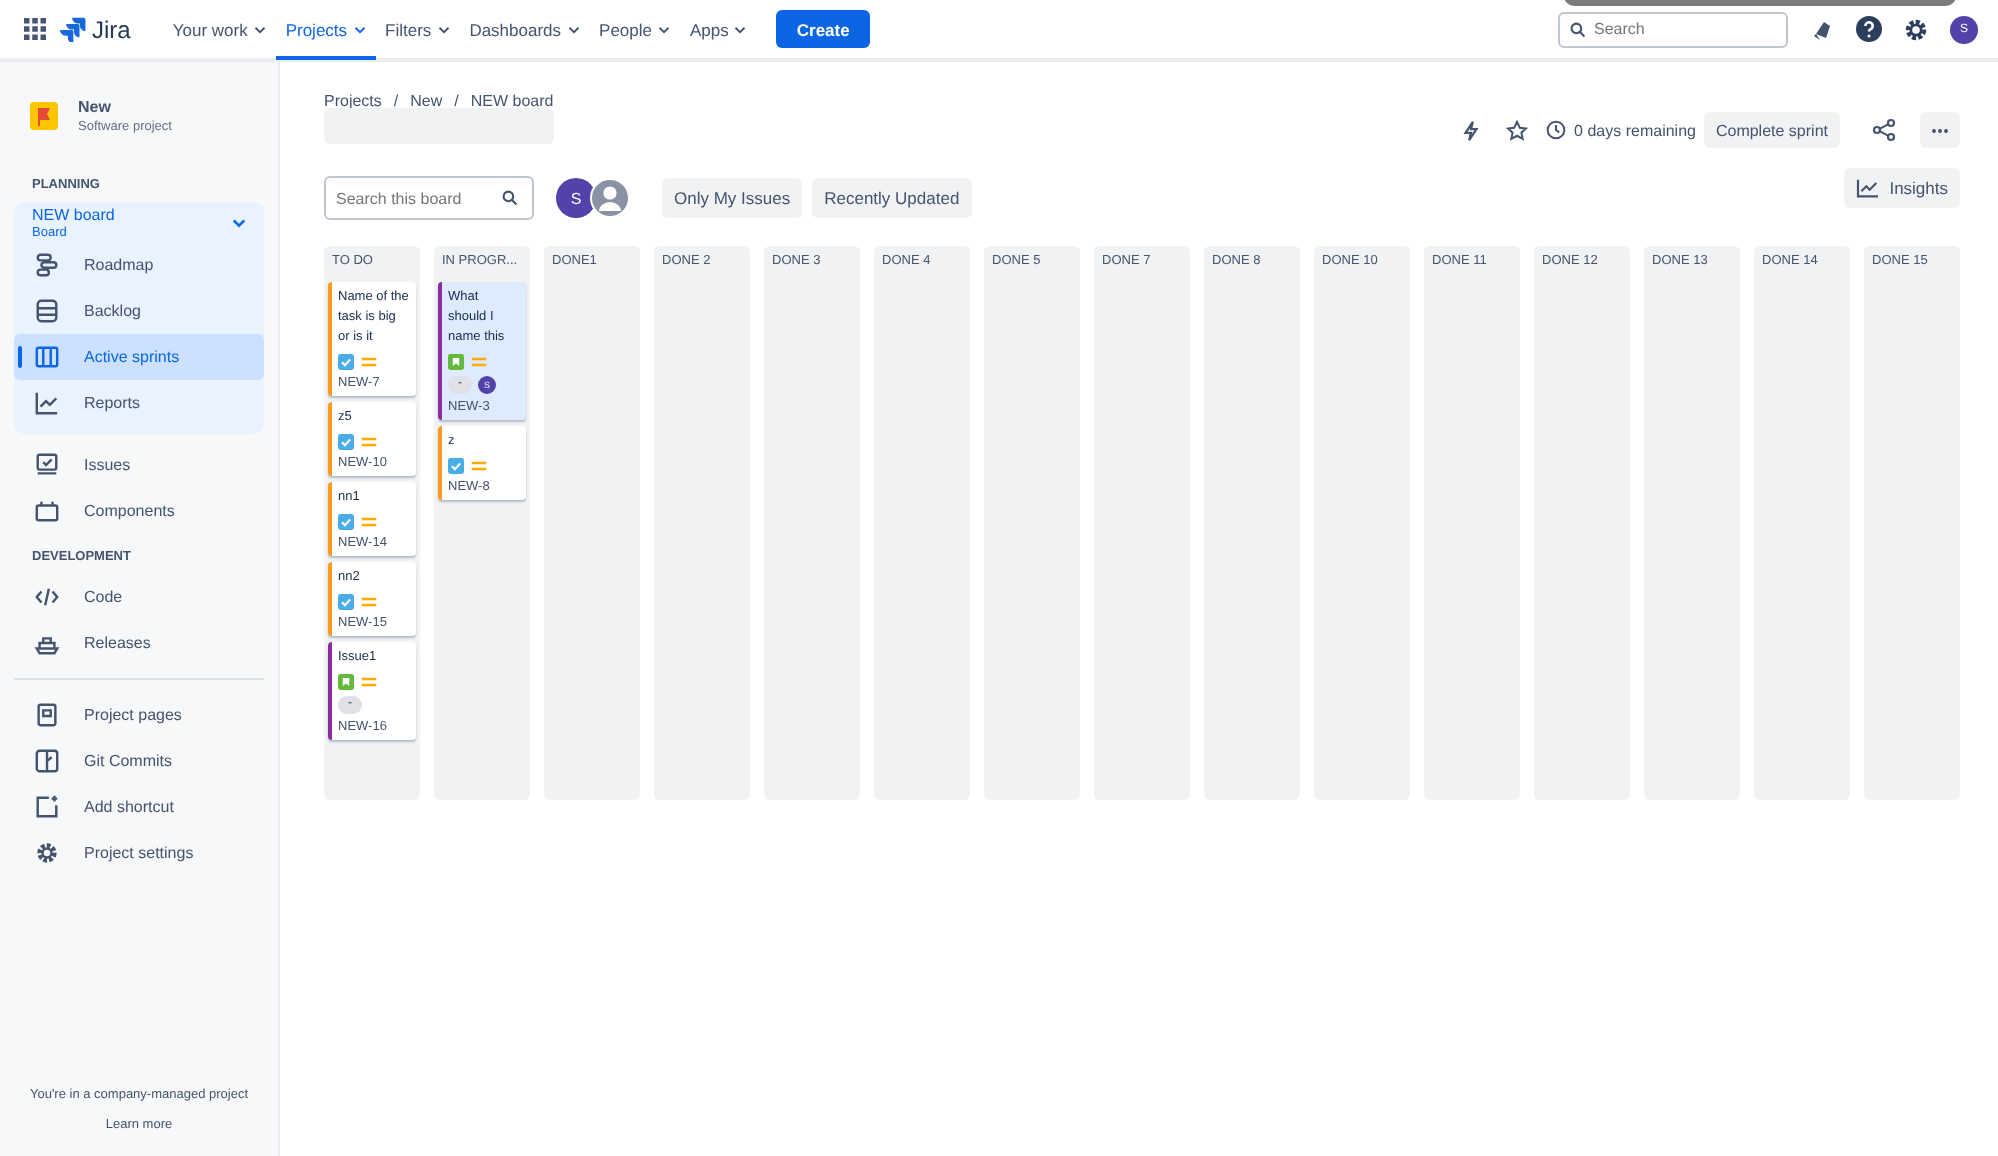  What do you see at coordinates (1822, 29) in the screenshot?
I see `notifications-icon` at bounding box center [1822, 29].